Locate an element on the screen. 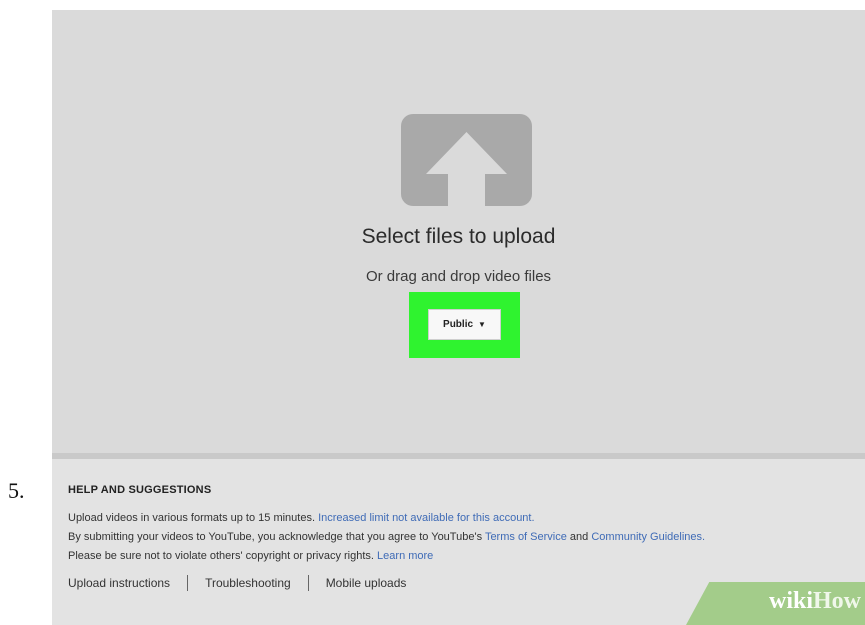  upload-instructions-link: Upload instructions is located at coordinates (119, 583).